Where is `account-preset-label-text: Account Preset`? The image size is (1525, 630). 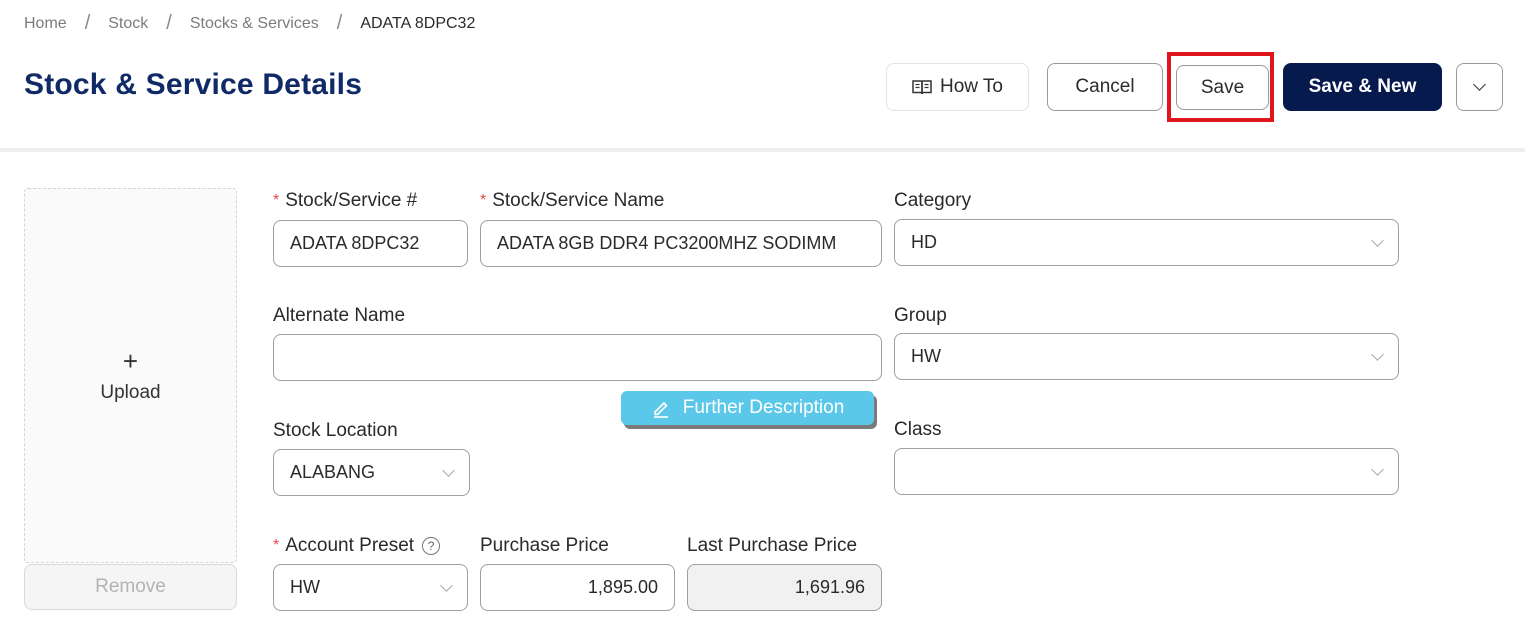
account-preset-label-text: Account Preset is located at coordinates (350, 545).